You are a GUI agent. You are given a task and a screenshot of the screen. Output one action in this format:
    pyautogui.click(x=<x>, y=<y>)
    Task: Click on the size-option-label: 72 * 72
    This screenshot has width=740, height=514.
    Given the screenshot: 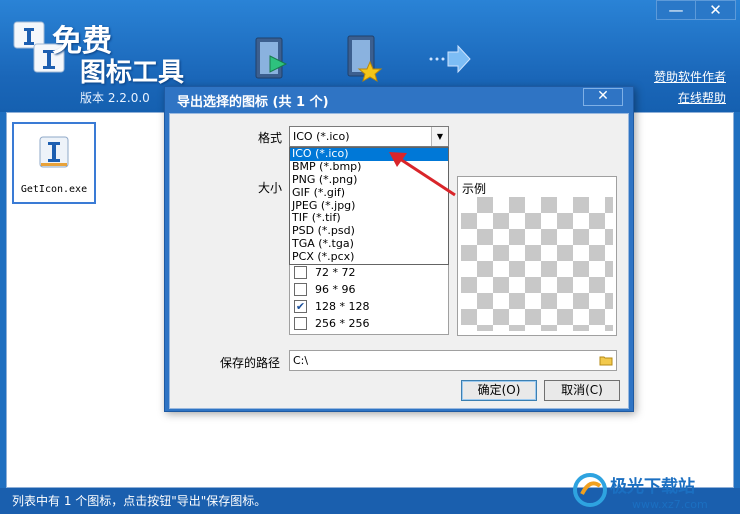 What is the action you would take?
    pyautogui.click(x=335, y=272)
    